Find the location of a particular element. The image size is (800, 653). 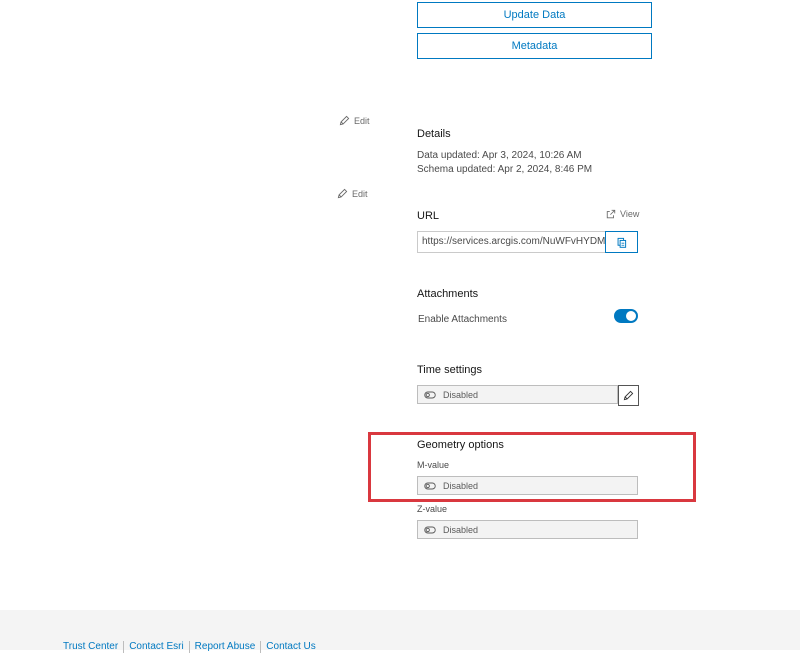

edit-time-settings-button is located at coordinates (628, 395).